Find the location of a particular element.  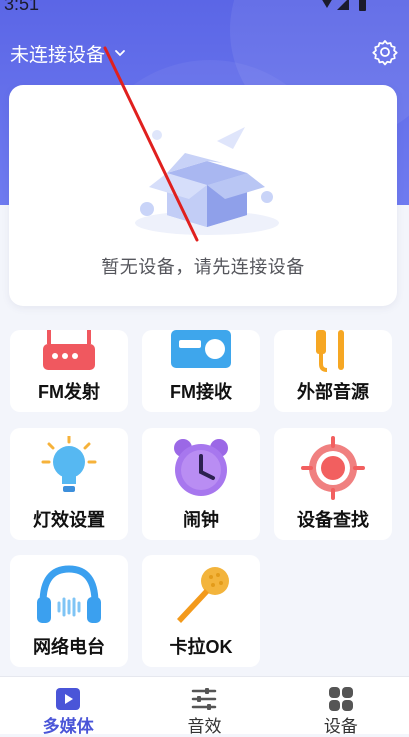

feature-tile-light: 灯效设置 is located at coordinates (69, 484).